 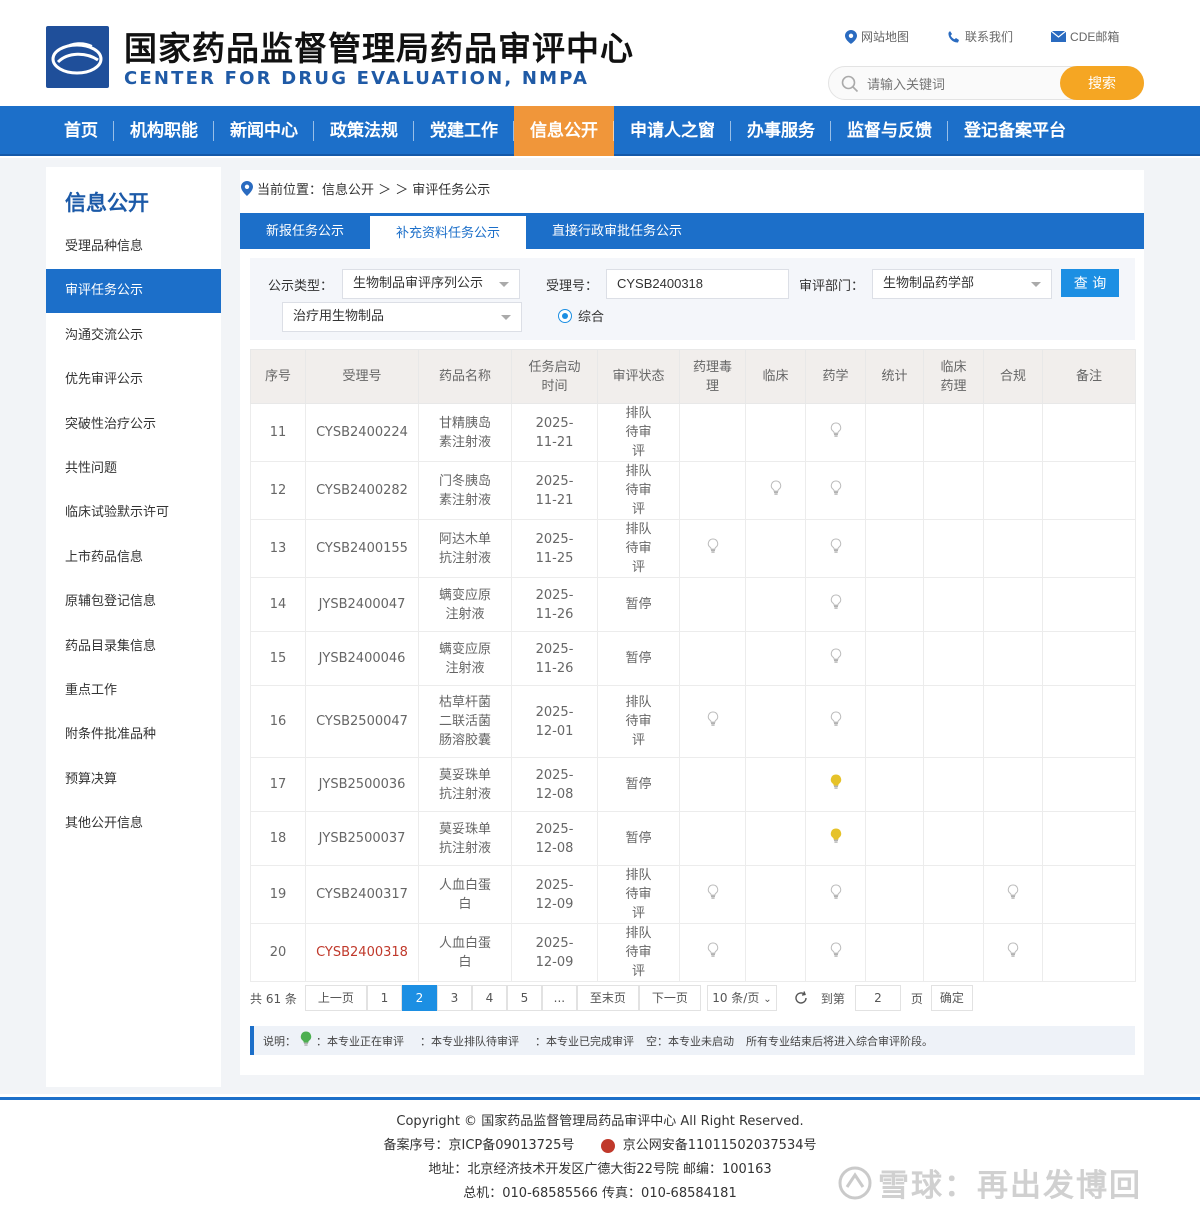 What do you see at coordinates (607, 998) in the screenshot?
I see `last-page-button: 至末页` at bounding box center [607, 998].